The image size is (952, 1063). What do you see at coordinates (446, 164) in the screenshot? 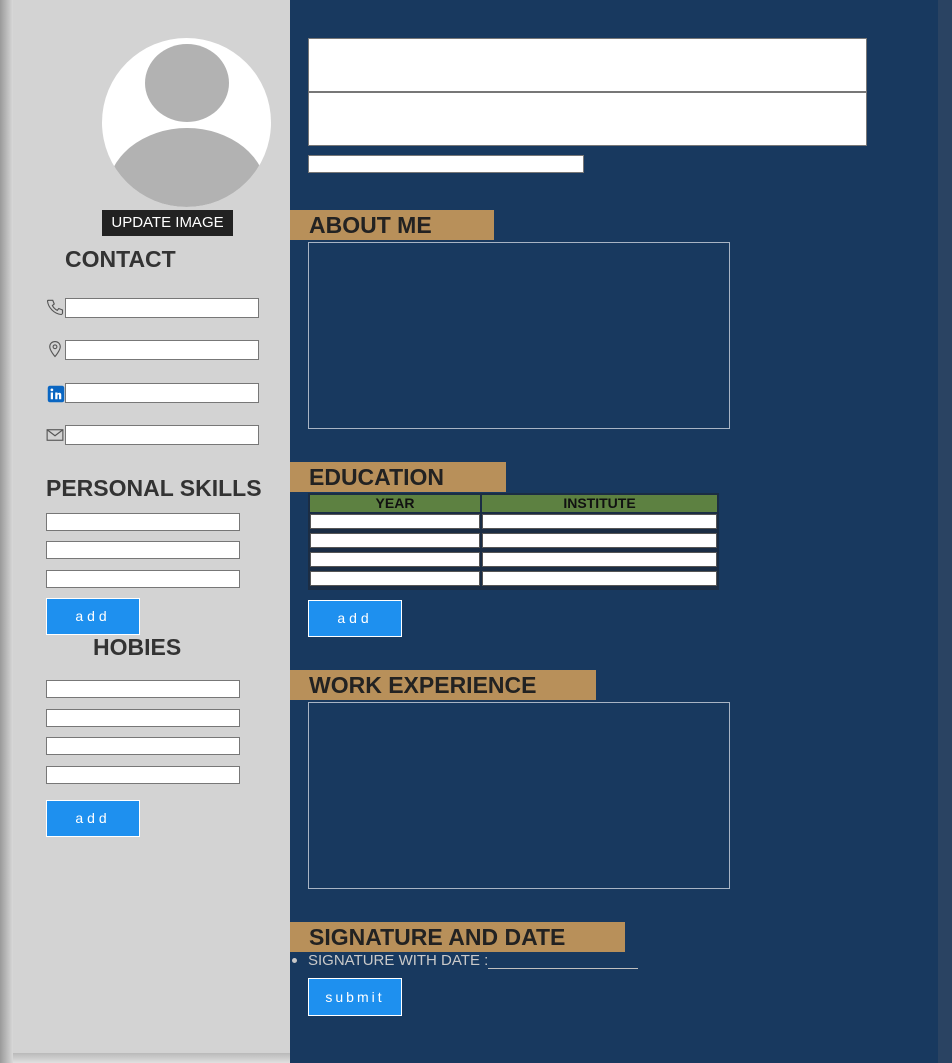
I see `subtitle-input` at bounding box center [446, 164].